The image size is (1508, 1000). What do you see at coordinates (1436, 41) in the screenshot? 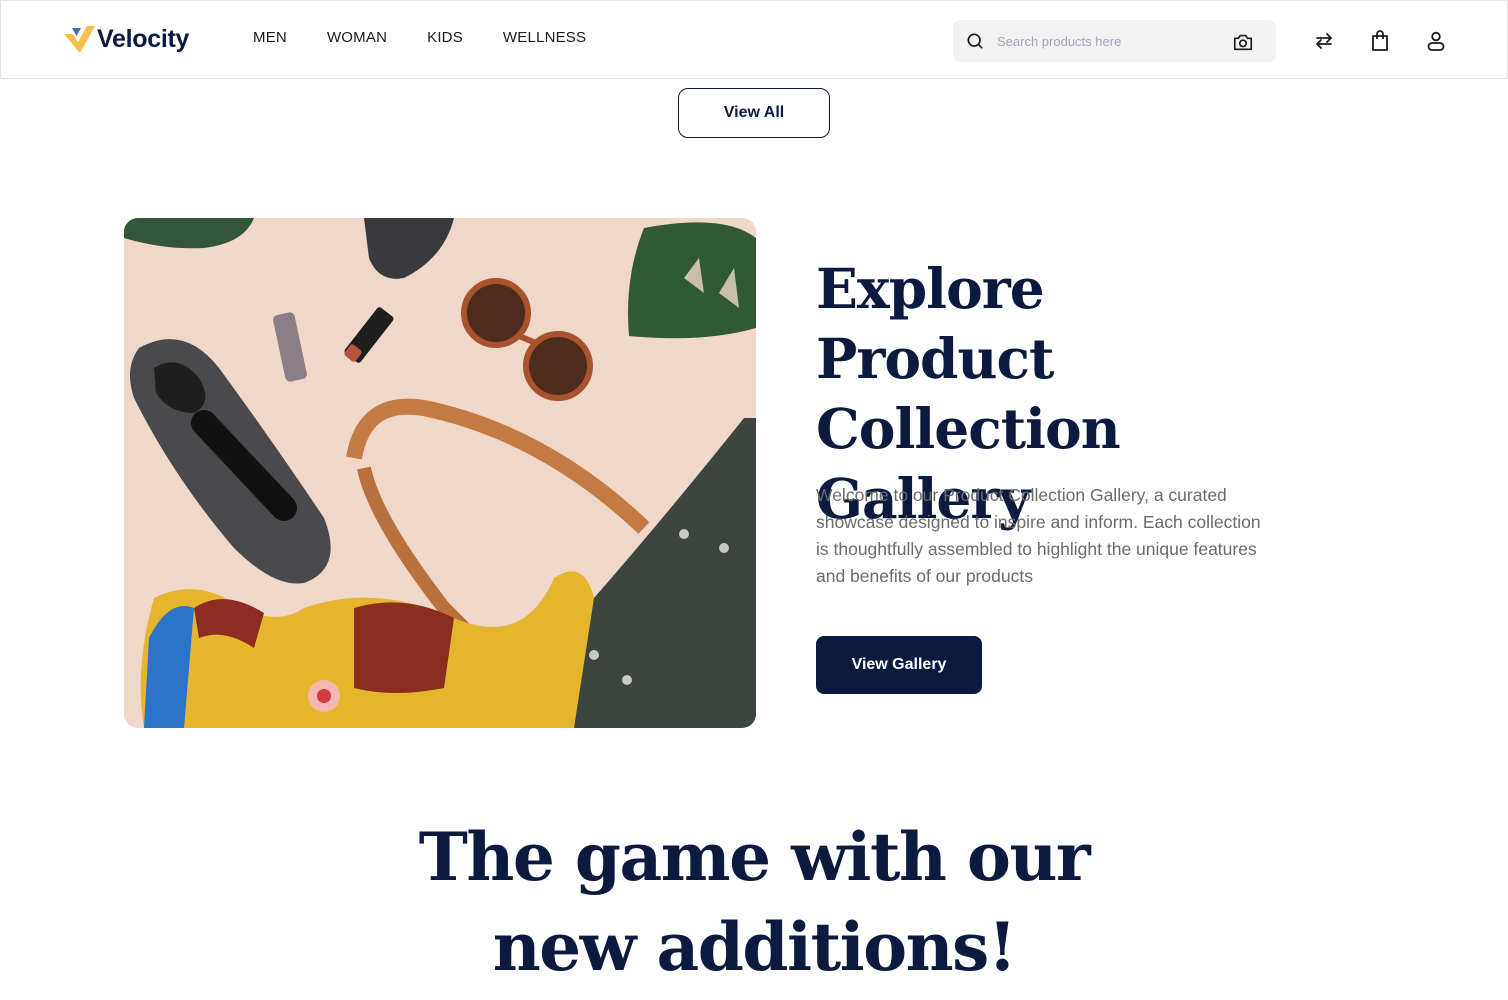
I see `user-icon` at bounding box center [1436, 41].